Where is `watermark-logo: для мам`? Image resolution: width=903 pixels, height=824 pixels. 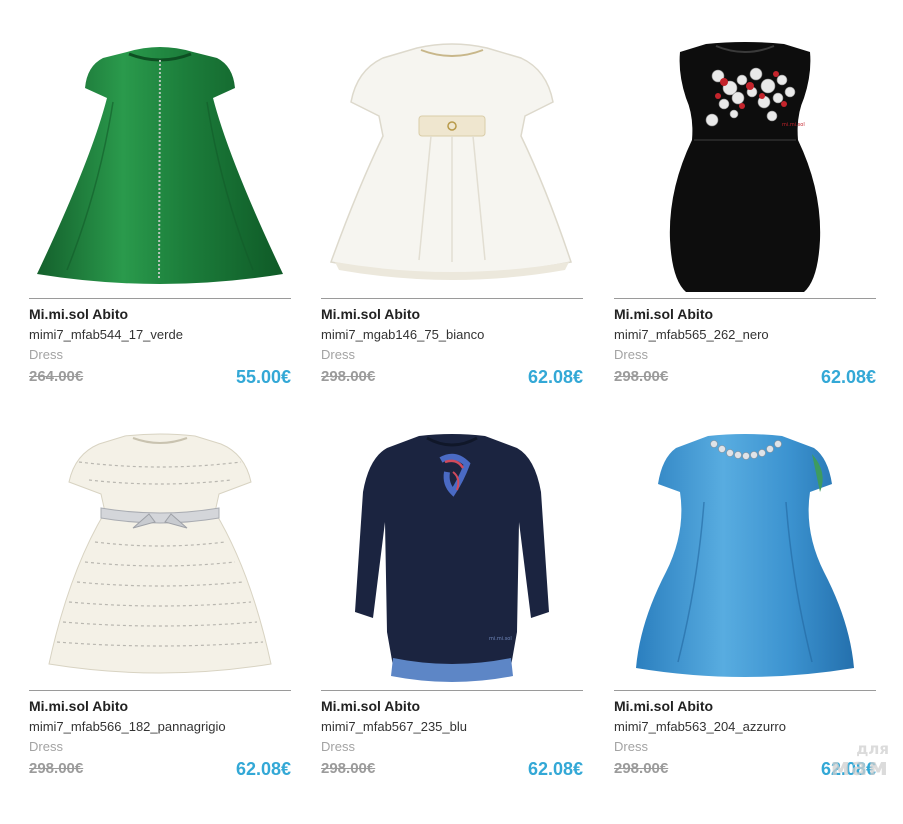
watermark-logo: для мам is located at coordinates (859, 761).